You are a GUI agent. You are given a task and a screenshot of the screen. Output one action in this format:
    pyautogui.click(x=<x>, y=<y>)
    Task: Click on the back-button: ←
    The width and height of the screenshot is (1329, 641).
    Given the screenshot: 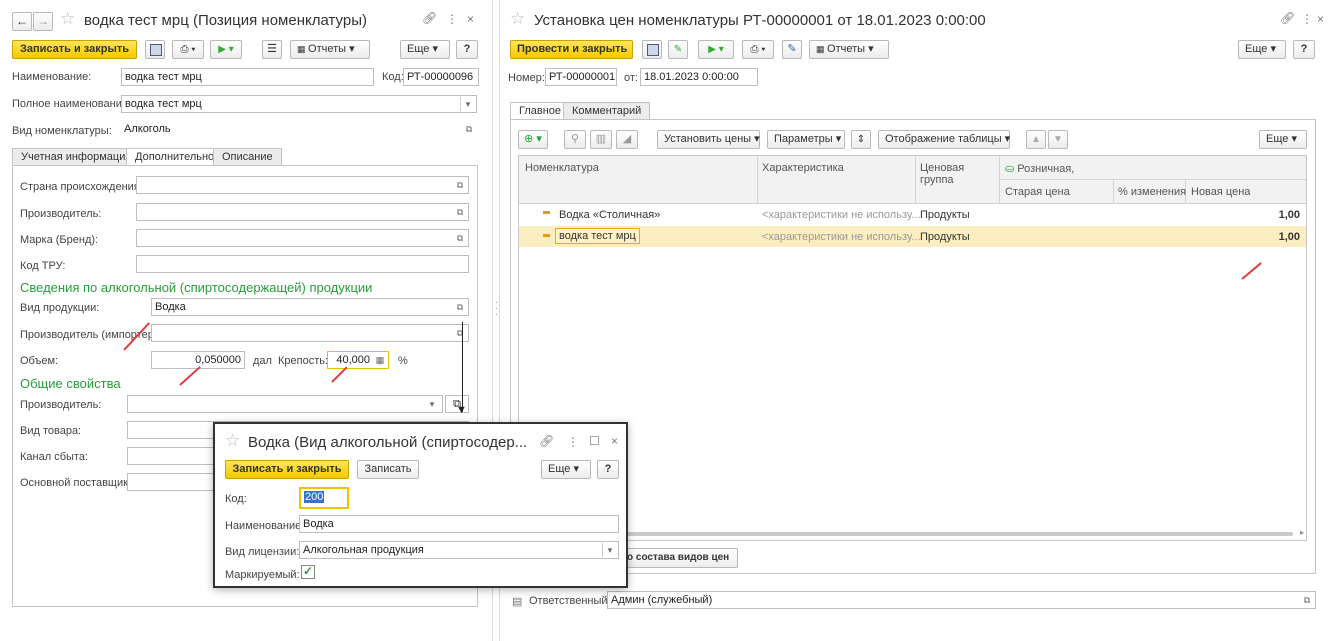 What is the action you would take?
    pyautogui.click(x=22, y=21)
    